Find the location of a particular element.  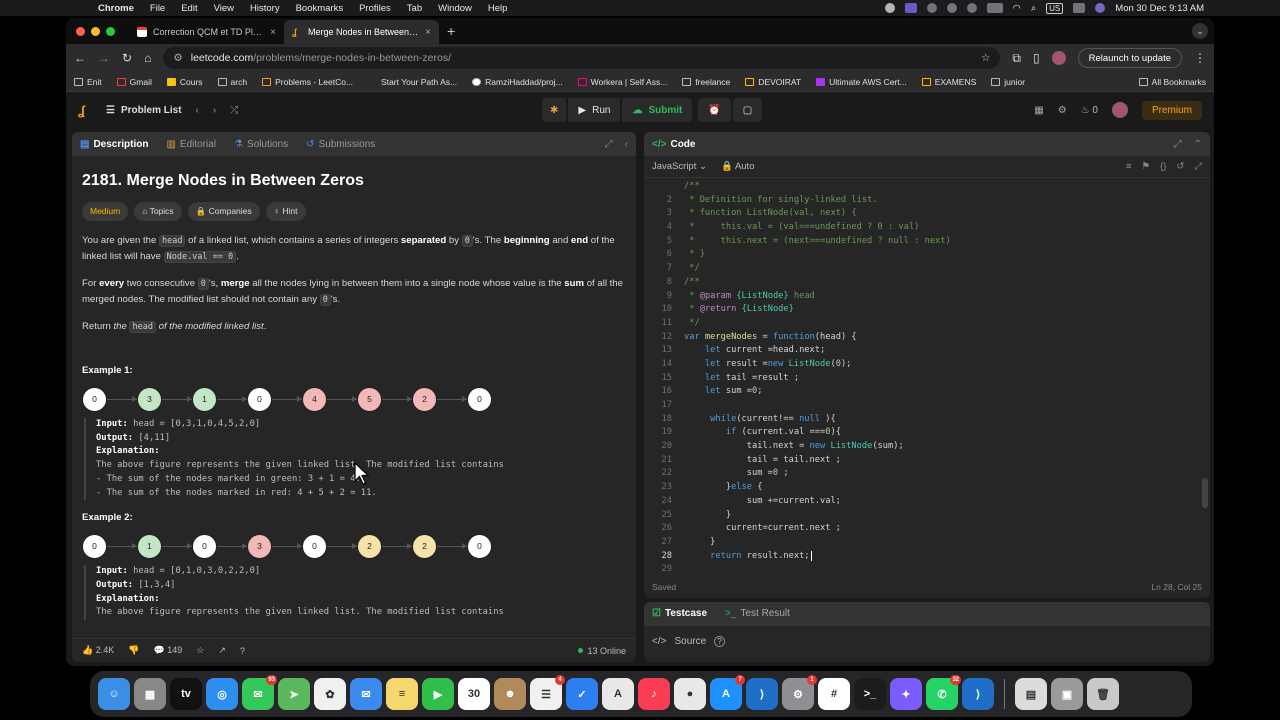

code-line: 7 */ is located at coordinates (927, 269).